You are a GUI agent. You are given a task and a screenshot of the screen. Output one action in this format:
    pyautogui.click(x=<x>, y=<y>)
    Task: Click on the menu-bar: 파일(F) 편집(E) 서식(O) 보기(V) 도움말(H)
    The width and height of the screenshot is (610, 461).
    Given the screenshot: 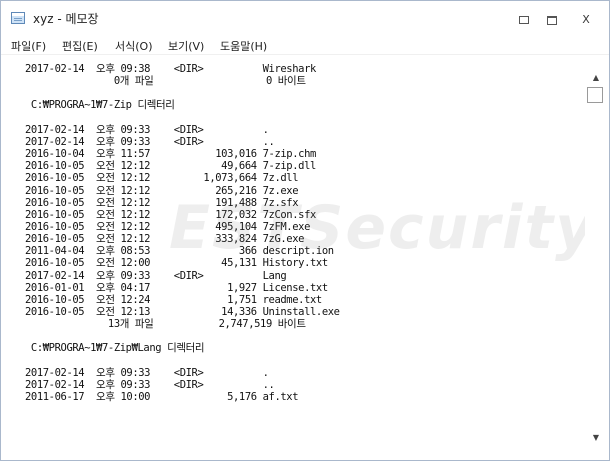 What is the action you would take?
    pyautogui.click(x=305, y=45)
    